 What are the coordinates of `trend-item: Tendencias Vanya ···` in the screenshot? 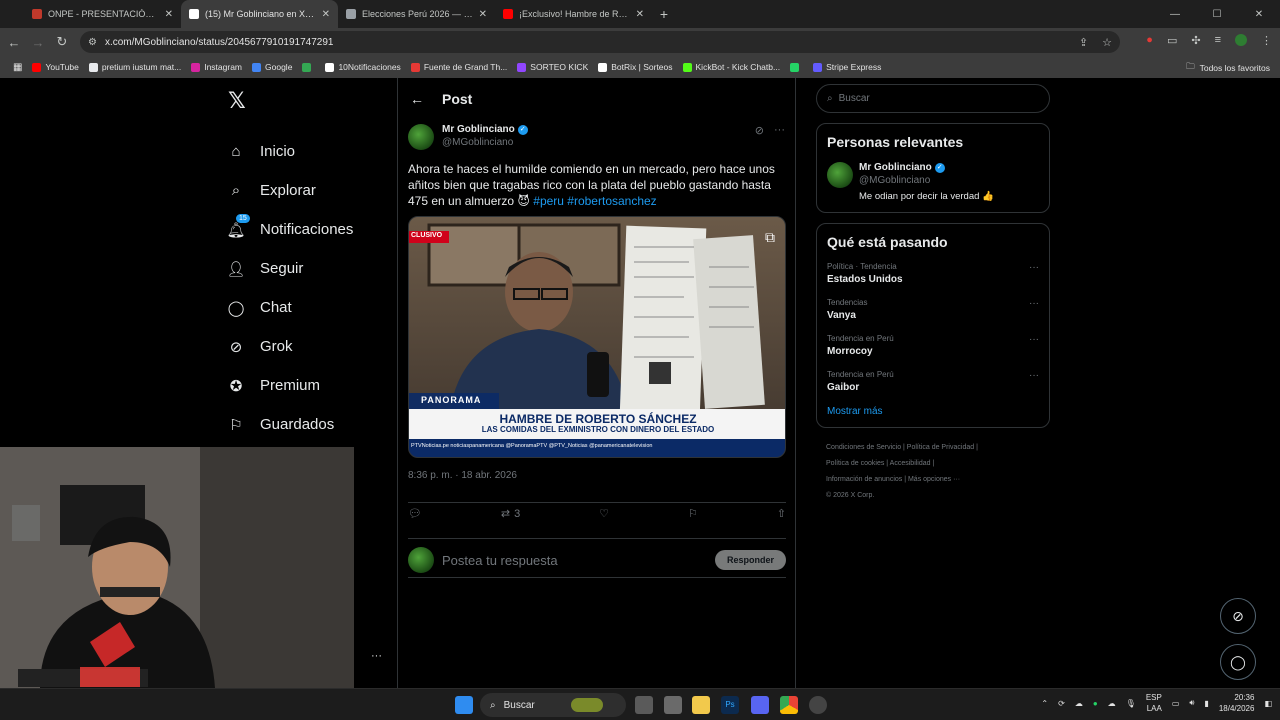 It's located at (933, 309).